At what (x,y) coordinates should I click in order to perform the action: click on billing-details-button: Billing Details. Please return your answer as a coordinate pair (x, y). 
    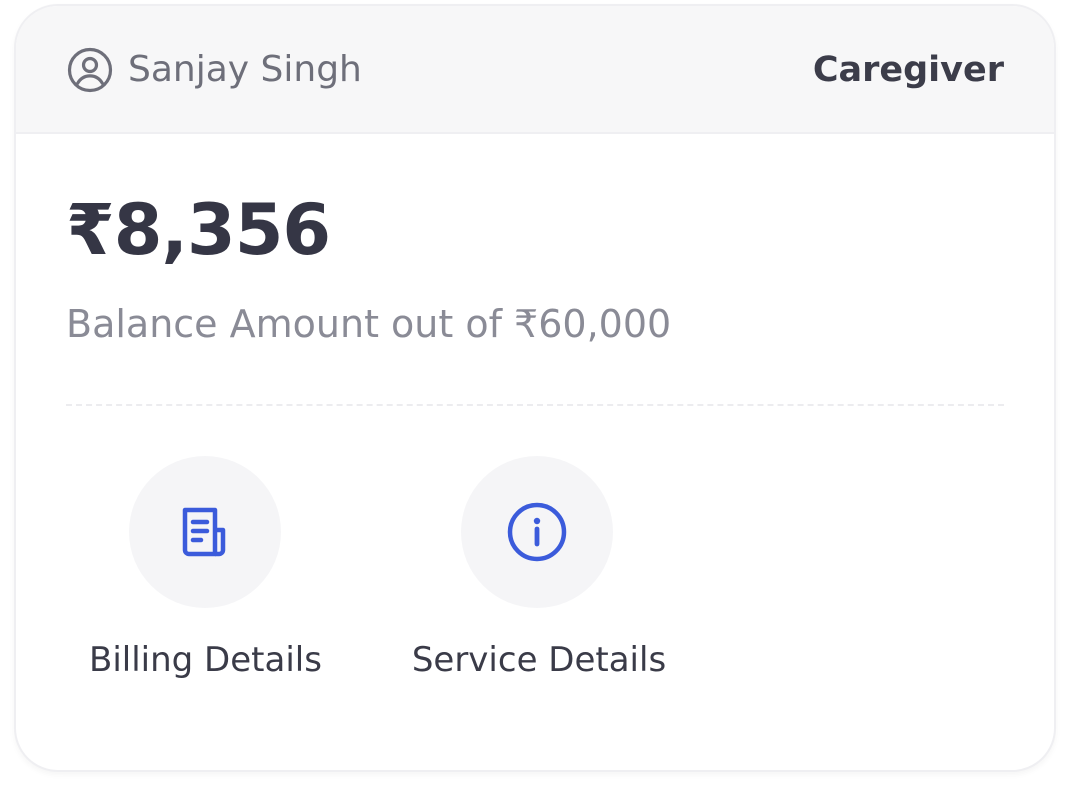
    Looking at the image, I should click on (205, 576).